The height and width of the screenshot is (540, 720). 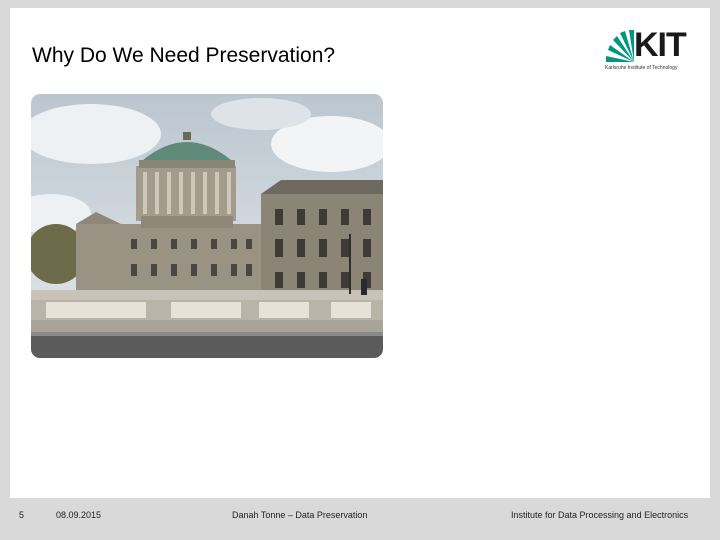 What do you see at coordinates (184, 55) in the screenshot?
I see `slide-title: Why Do We Need Preservation?` at bounding box center [184, 55].